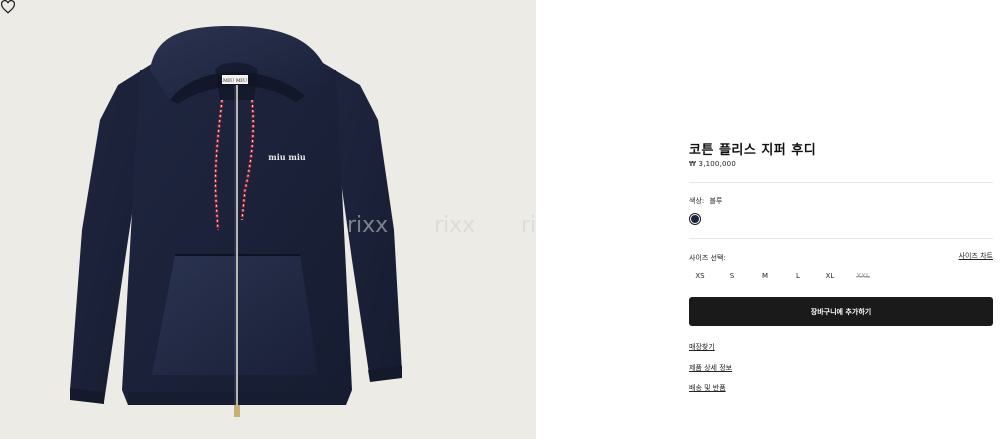 Image resolution: width=1000 pixels, height=439 pixels. Describe the element at coordinates (712, 164) in the screenshot. I see `product-price: ₩ 3,100,000` at that location.